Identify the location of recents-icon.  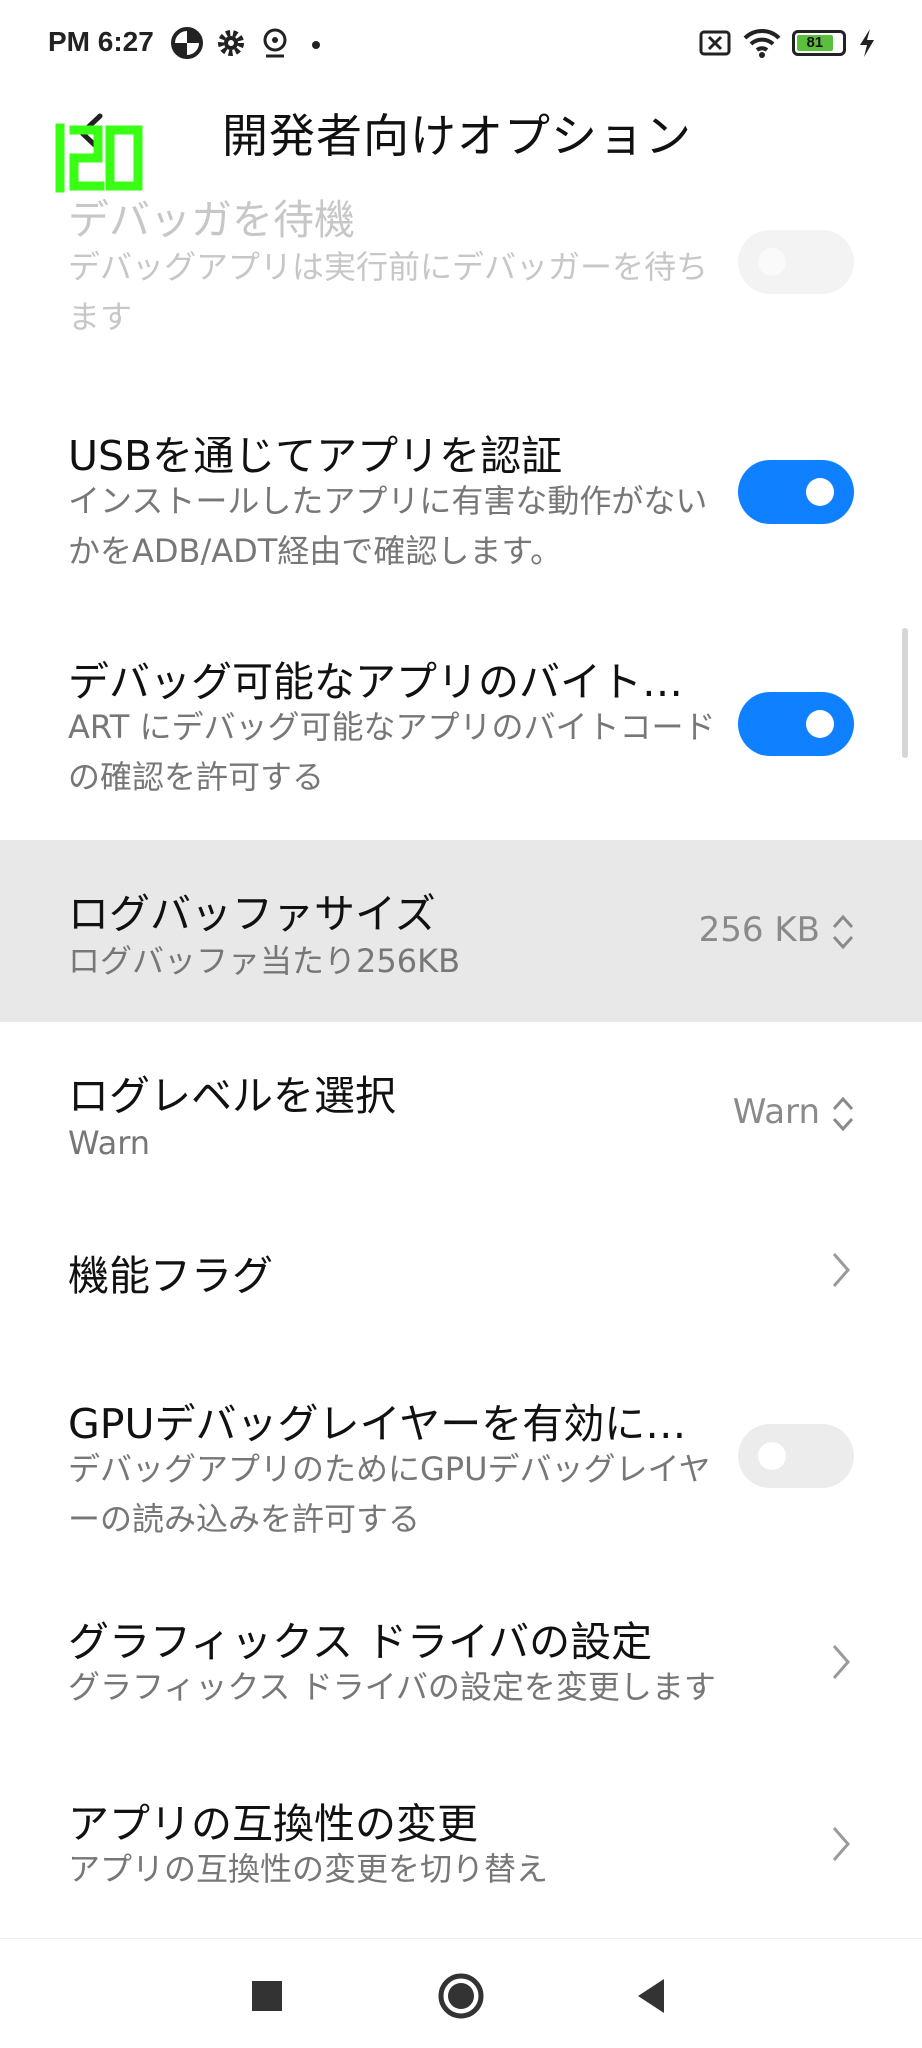
(267, 1996).